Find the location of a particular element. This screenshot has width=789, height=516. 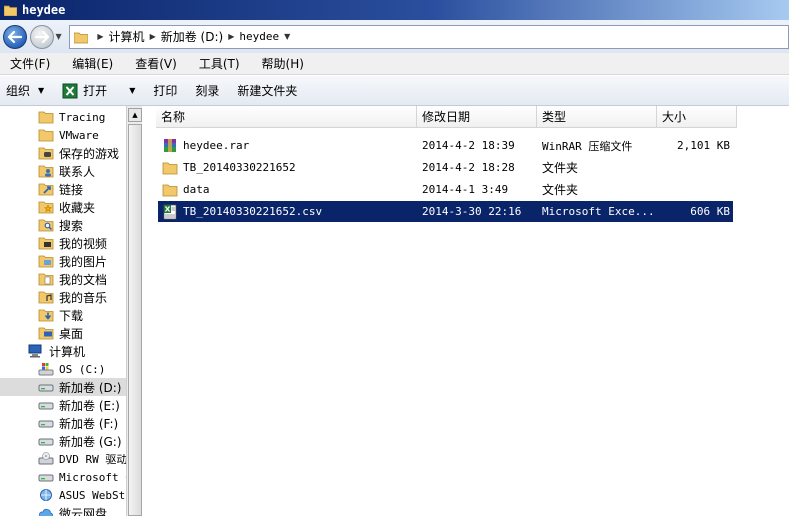

tree-item-documents: 我的文档 is located at coordinates (82, 279).